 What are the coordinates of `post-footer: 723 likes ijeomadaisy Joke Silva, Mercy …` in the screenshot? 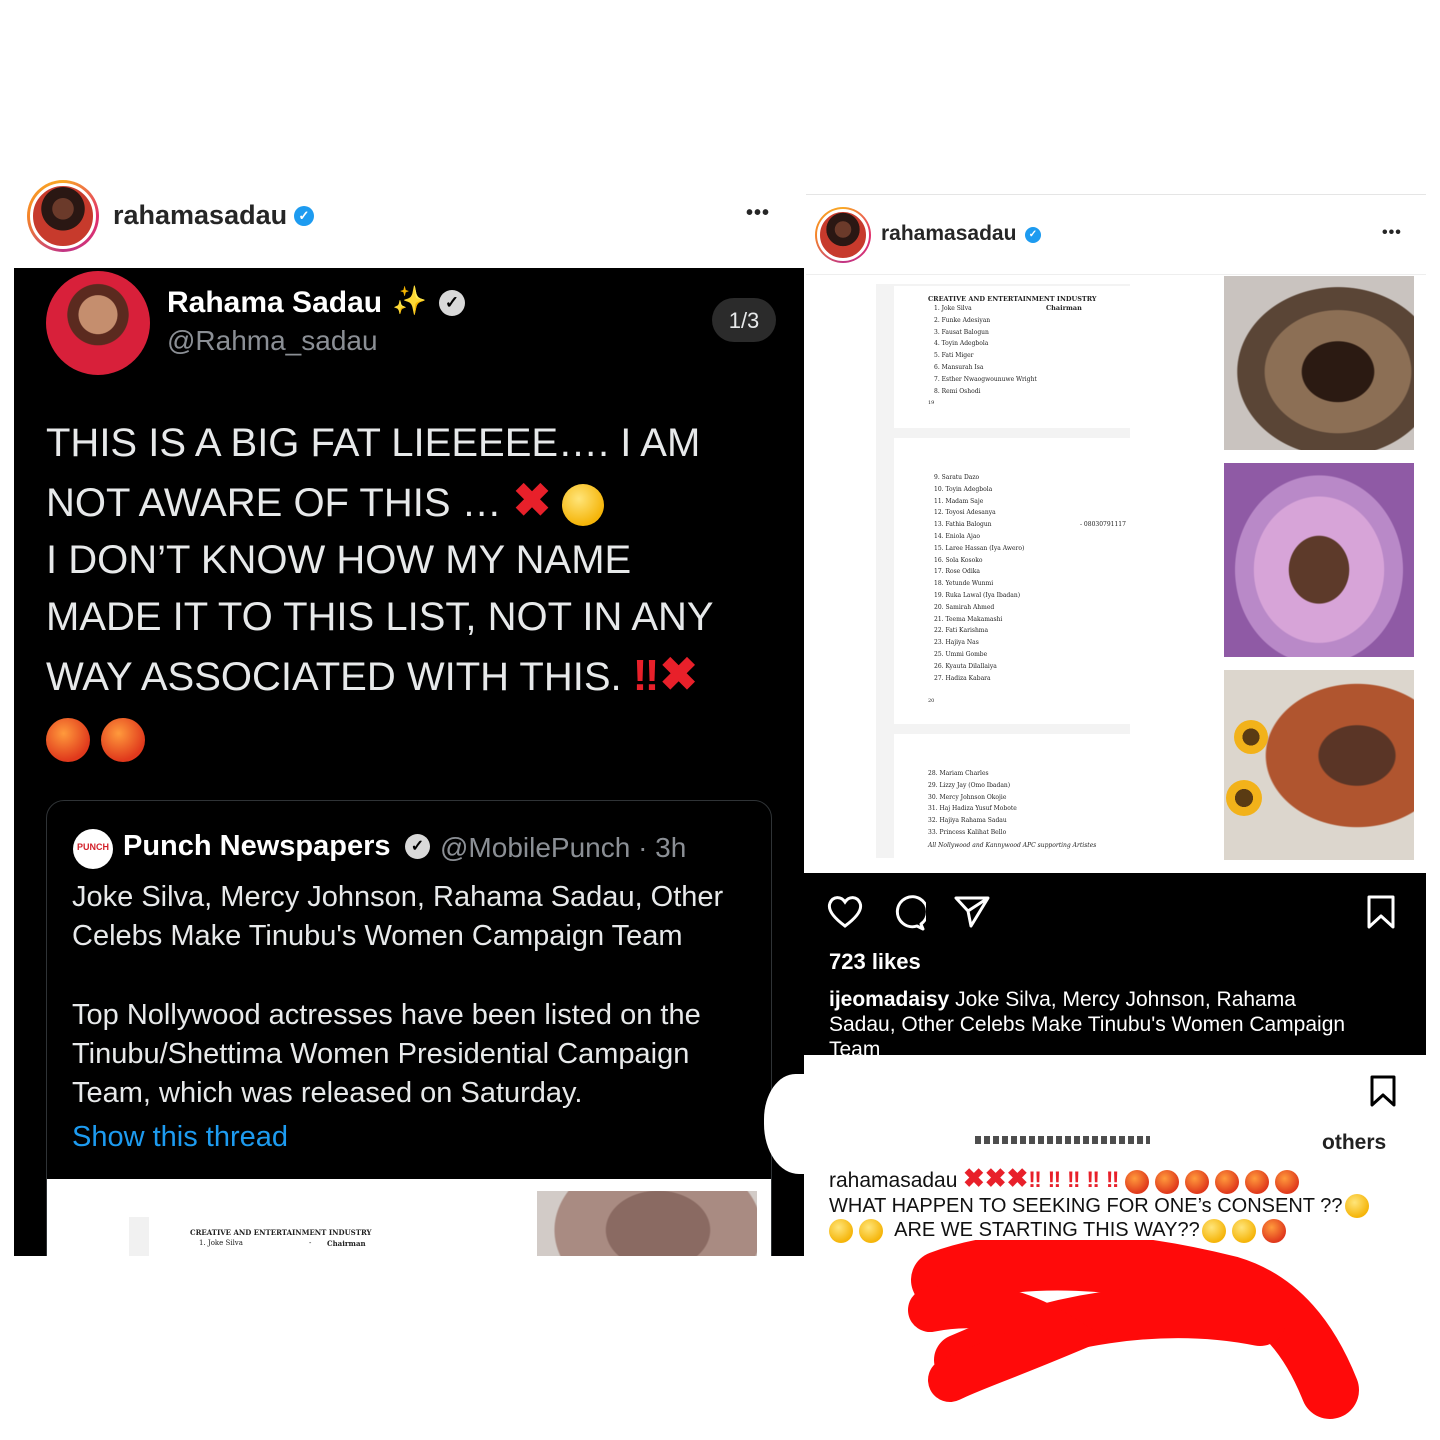 It's located at (1115, 964).